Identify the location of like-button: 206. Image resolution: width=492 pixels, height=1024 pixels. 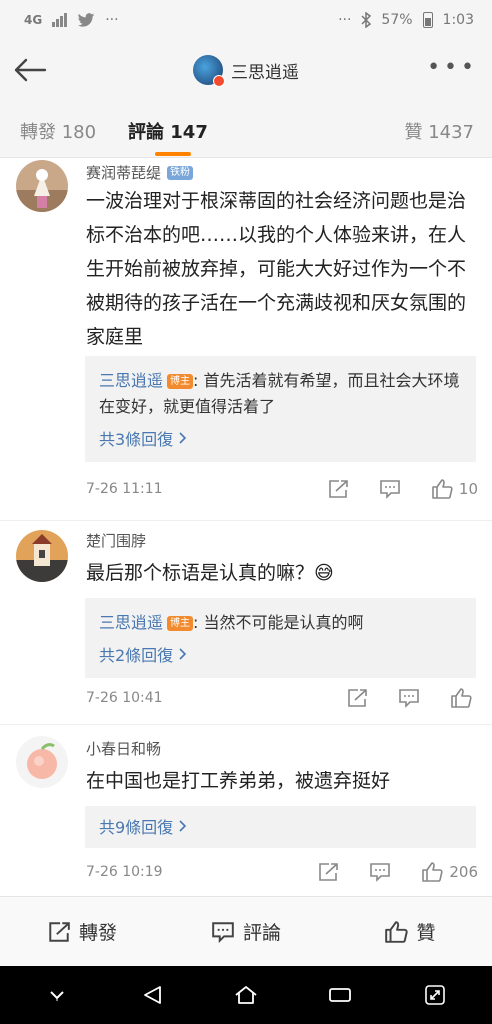
(449, 872).